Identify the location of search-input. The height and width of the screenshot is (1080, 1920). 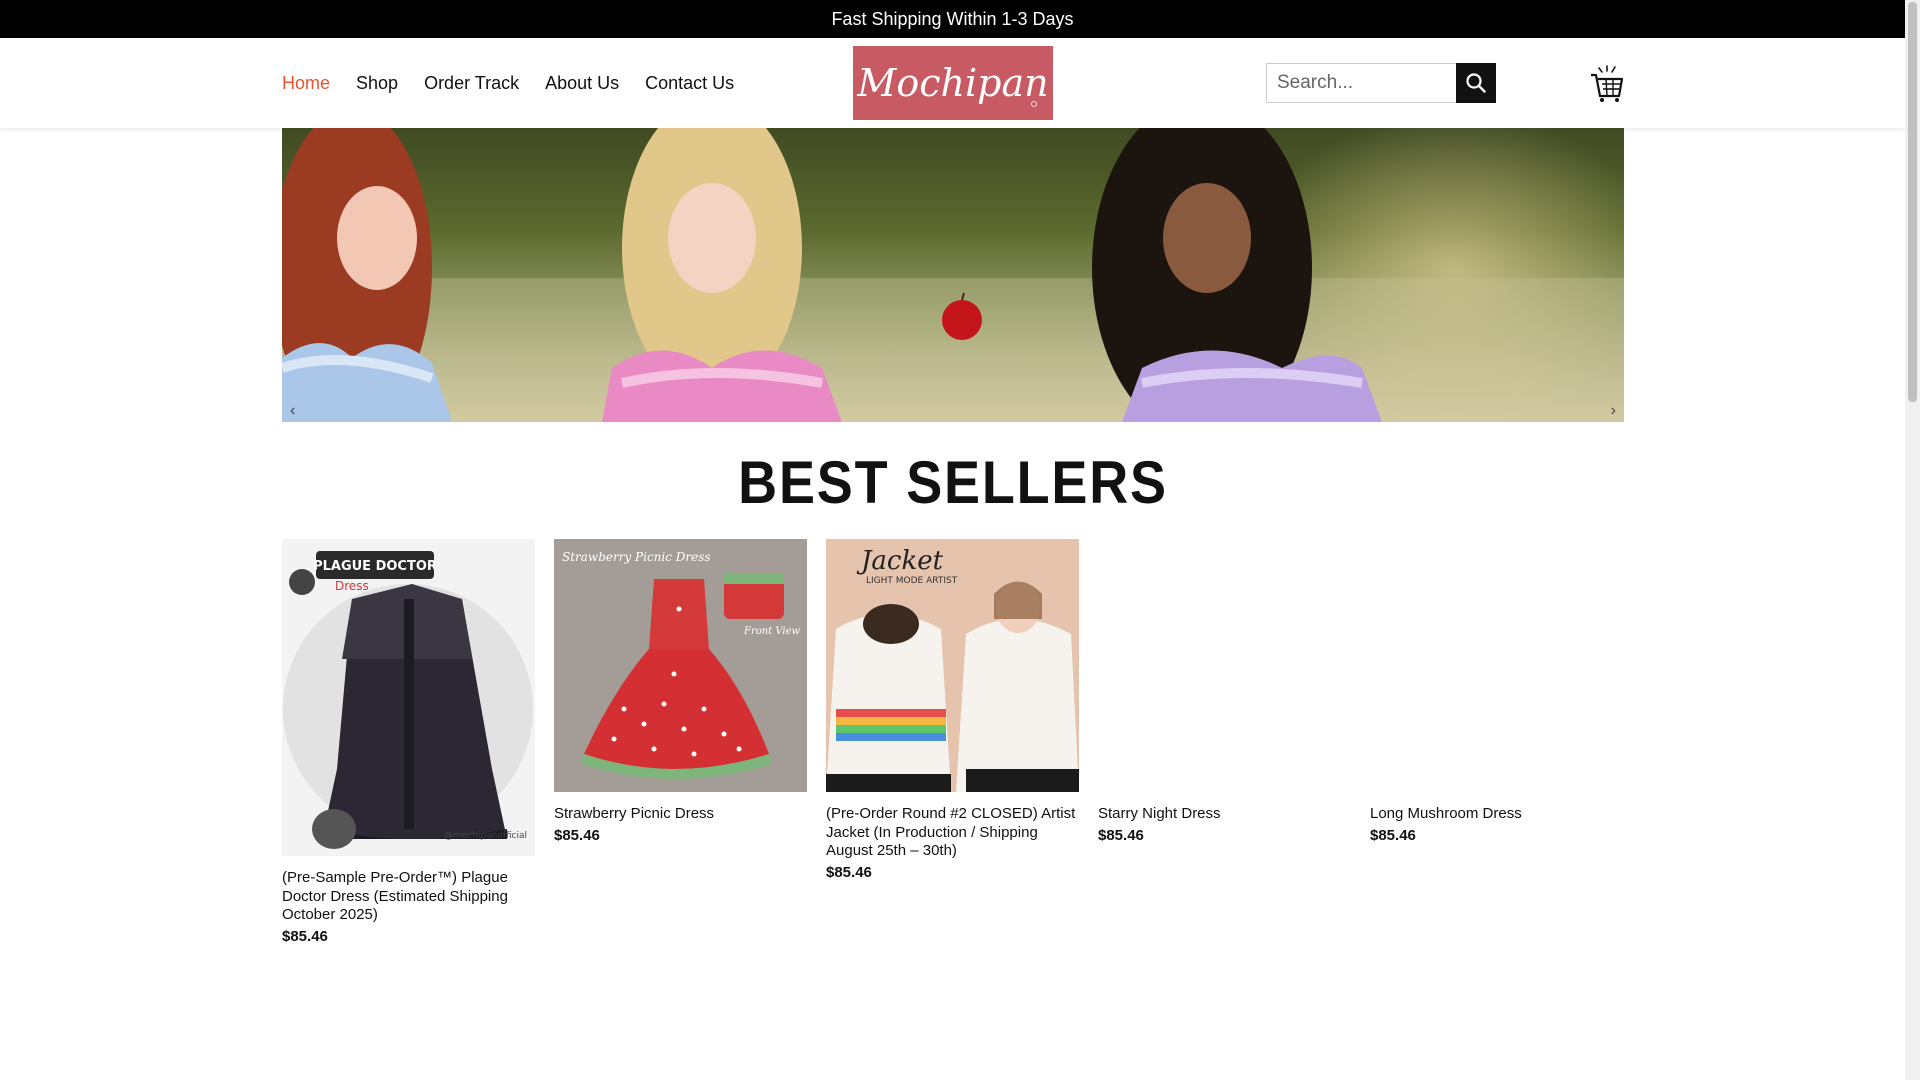
(1361, 83).